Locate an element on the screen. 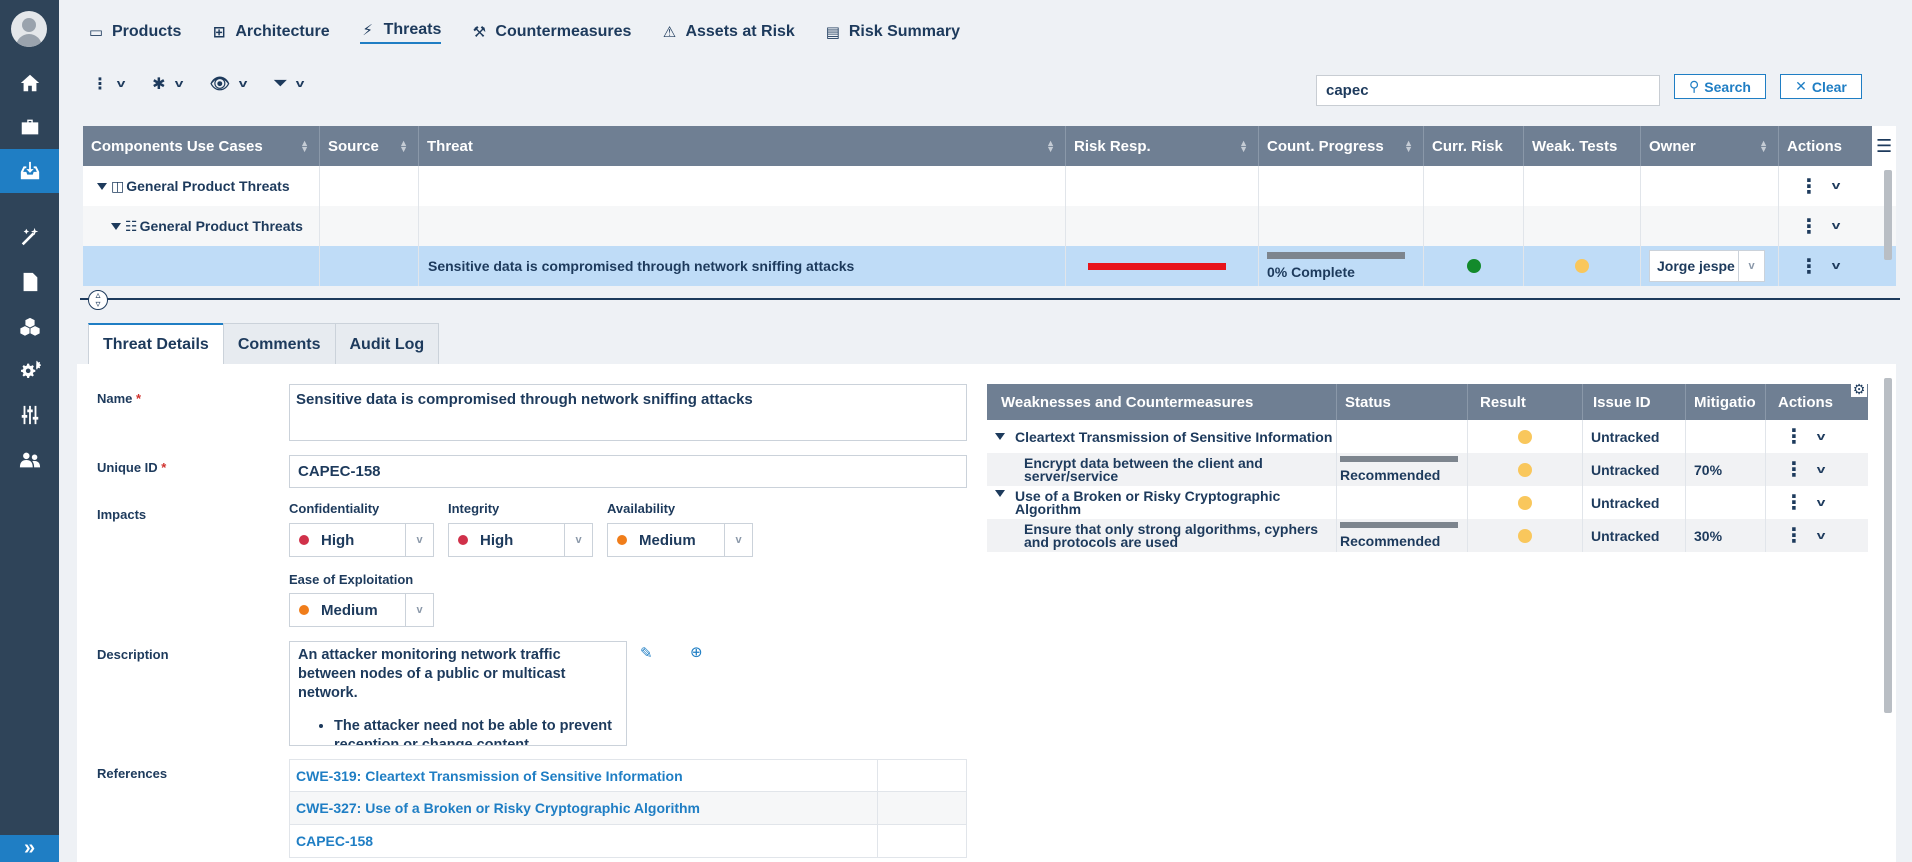 The width and height of the screenshot is (1912, 862). search-input is located at coordinates (1488, 90).